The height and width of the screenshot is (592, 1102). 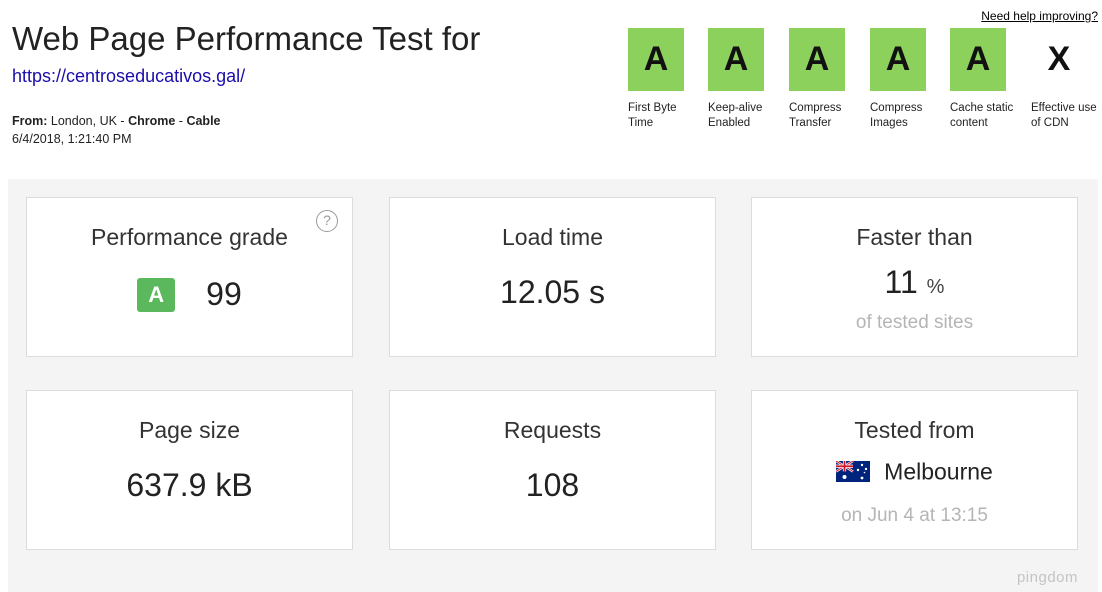 I want to click on grade-caption: Keep-alive Enabled, so click(x=735, y=115).